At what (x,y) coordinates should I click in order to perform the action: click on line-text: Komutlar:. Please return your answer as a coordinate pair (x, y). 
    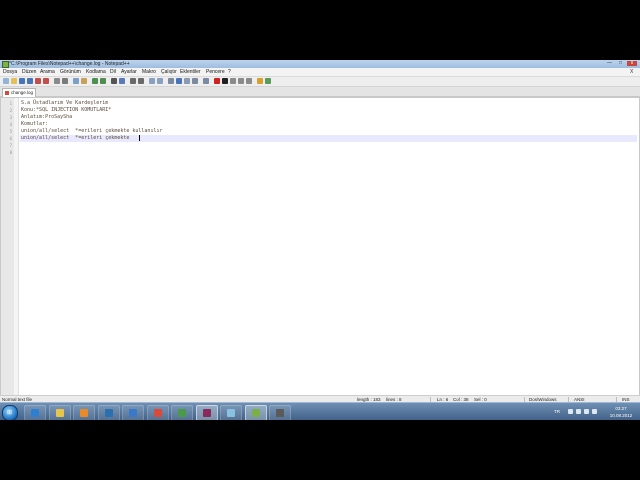
    Looking at the image, I should click on (35, 124).